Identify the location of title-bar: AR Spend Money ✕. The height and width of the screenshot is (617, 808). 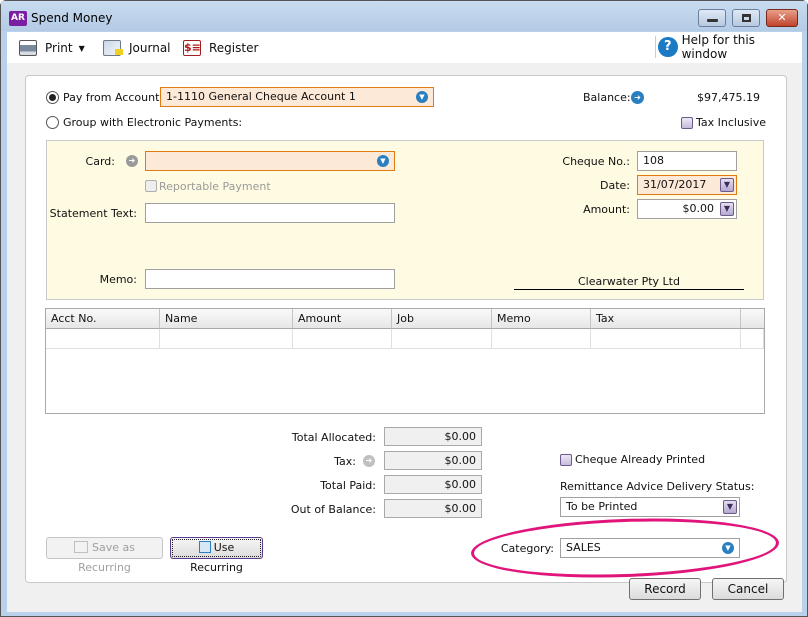
(404, 16).